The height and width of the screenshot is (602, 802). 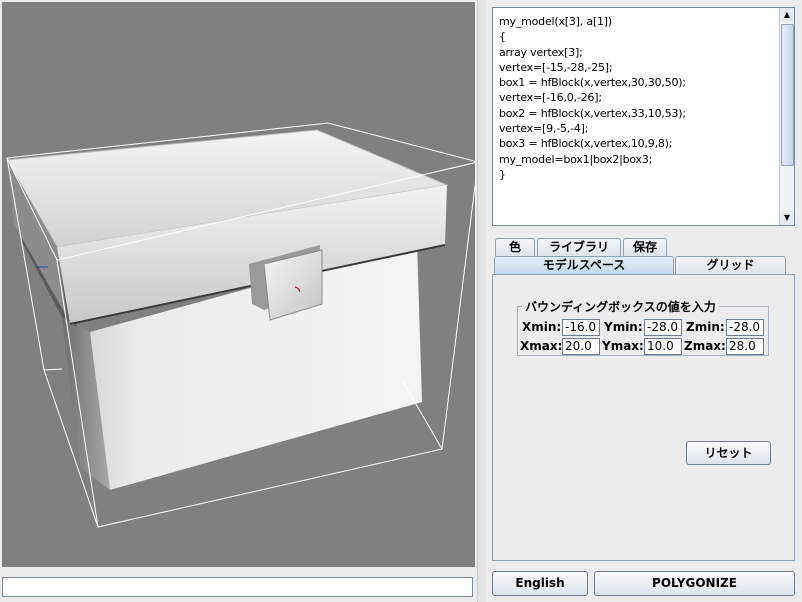 I want to click on tab-library: ライブラリ, so click(x=579, y=247).